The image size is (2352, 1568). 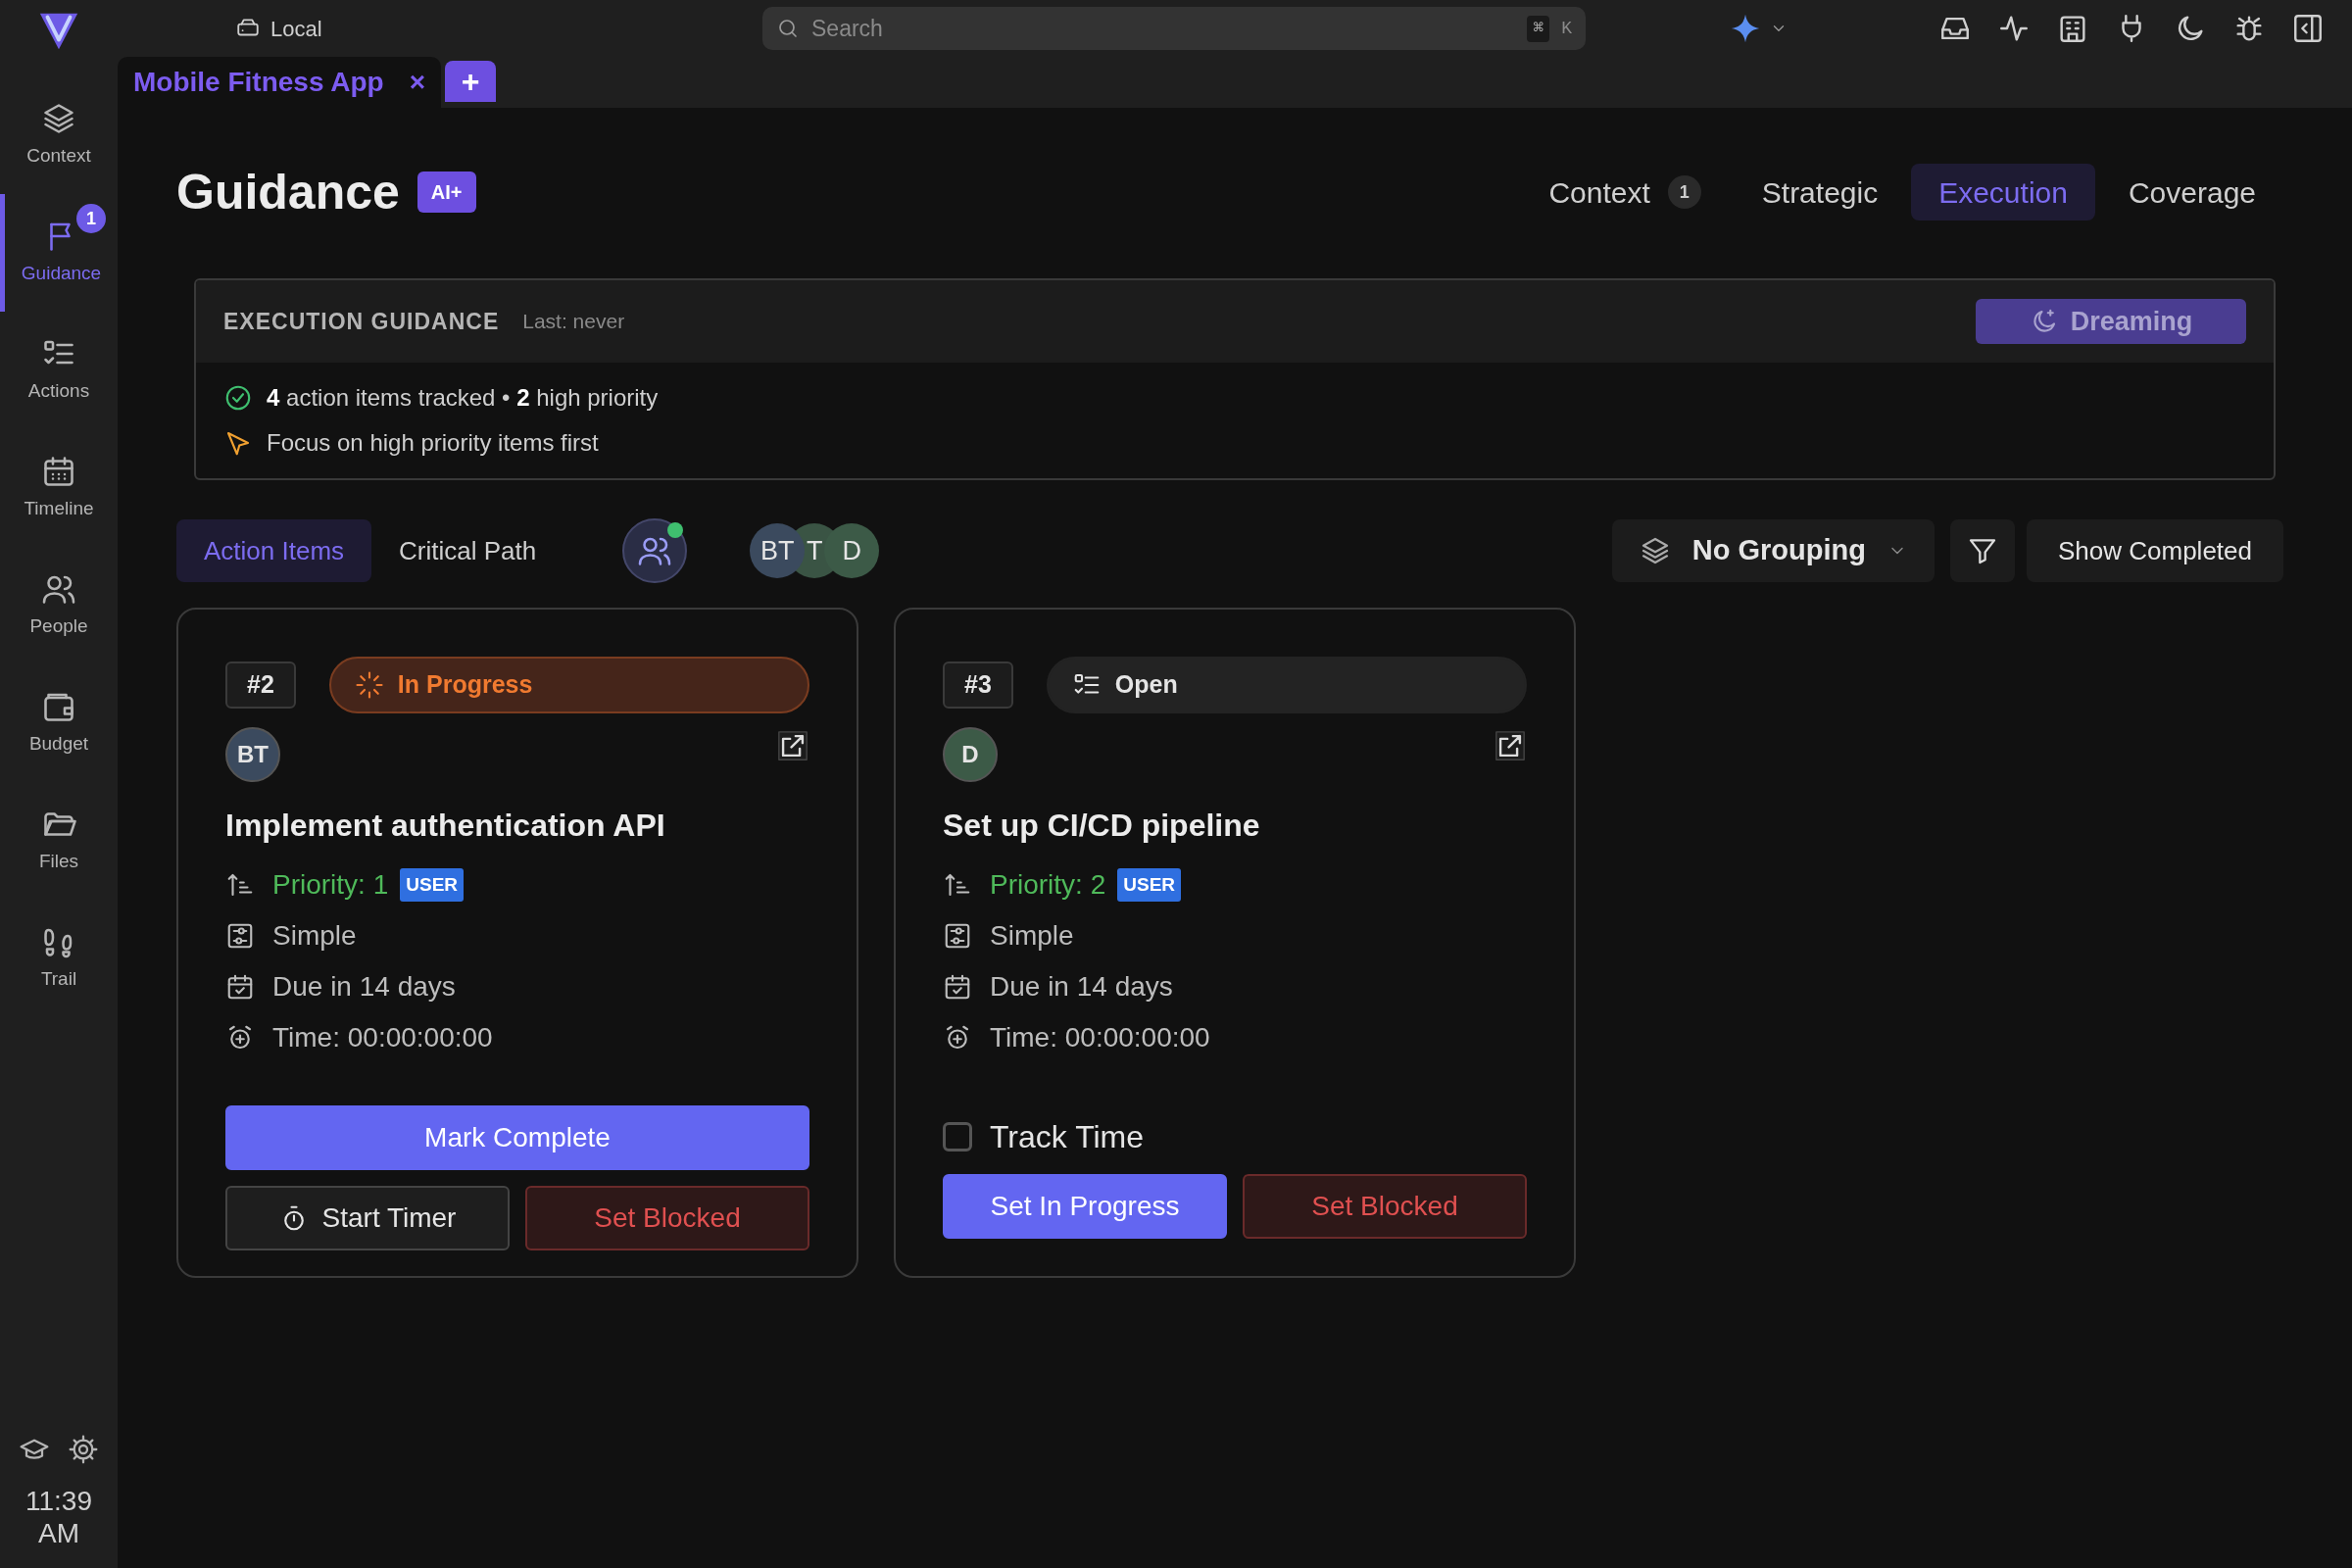 I want to click on sidebar-item: Files, so click(x=59, y=841).